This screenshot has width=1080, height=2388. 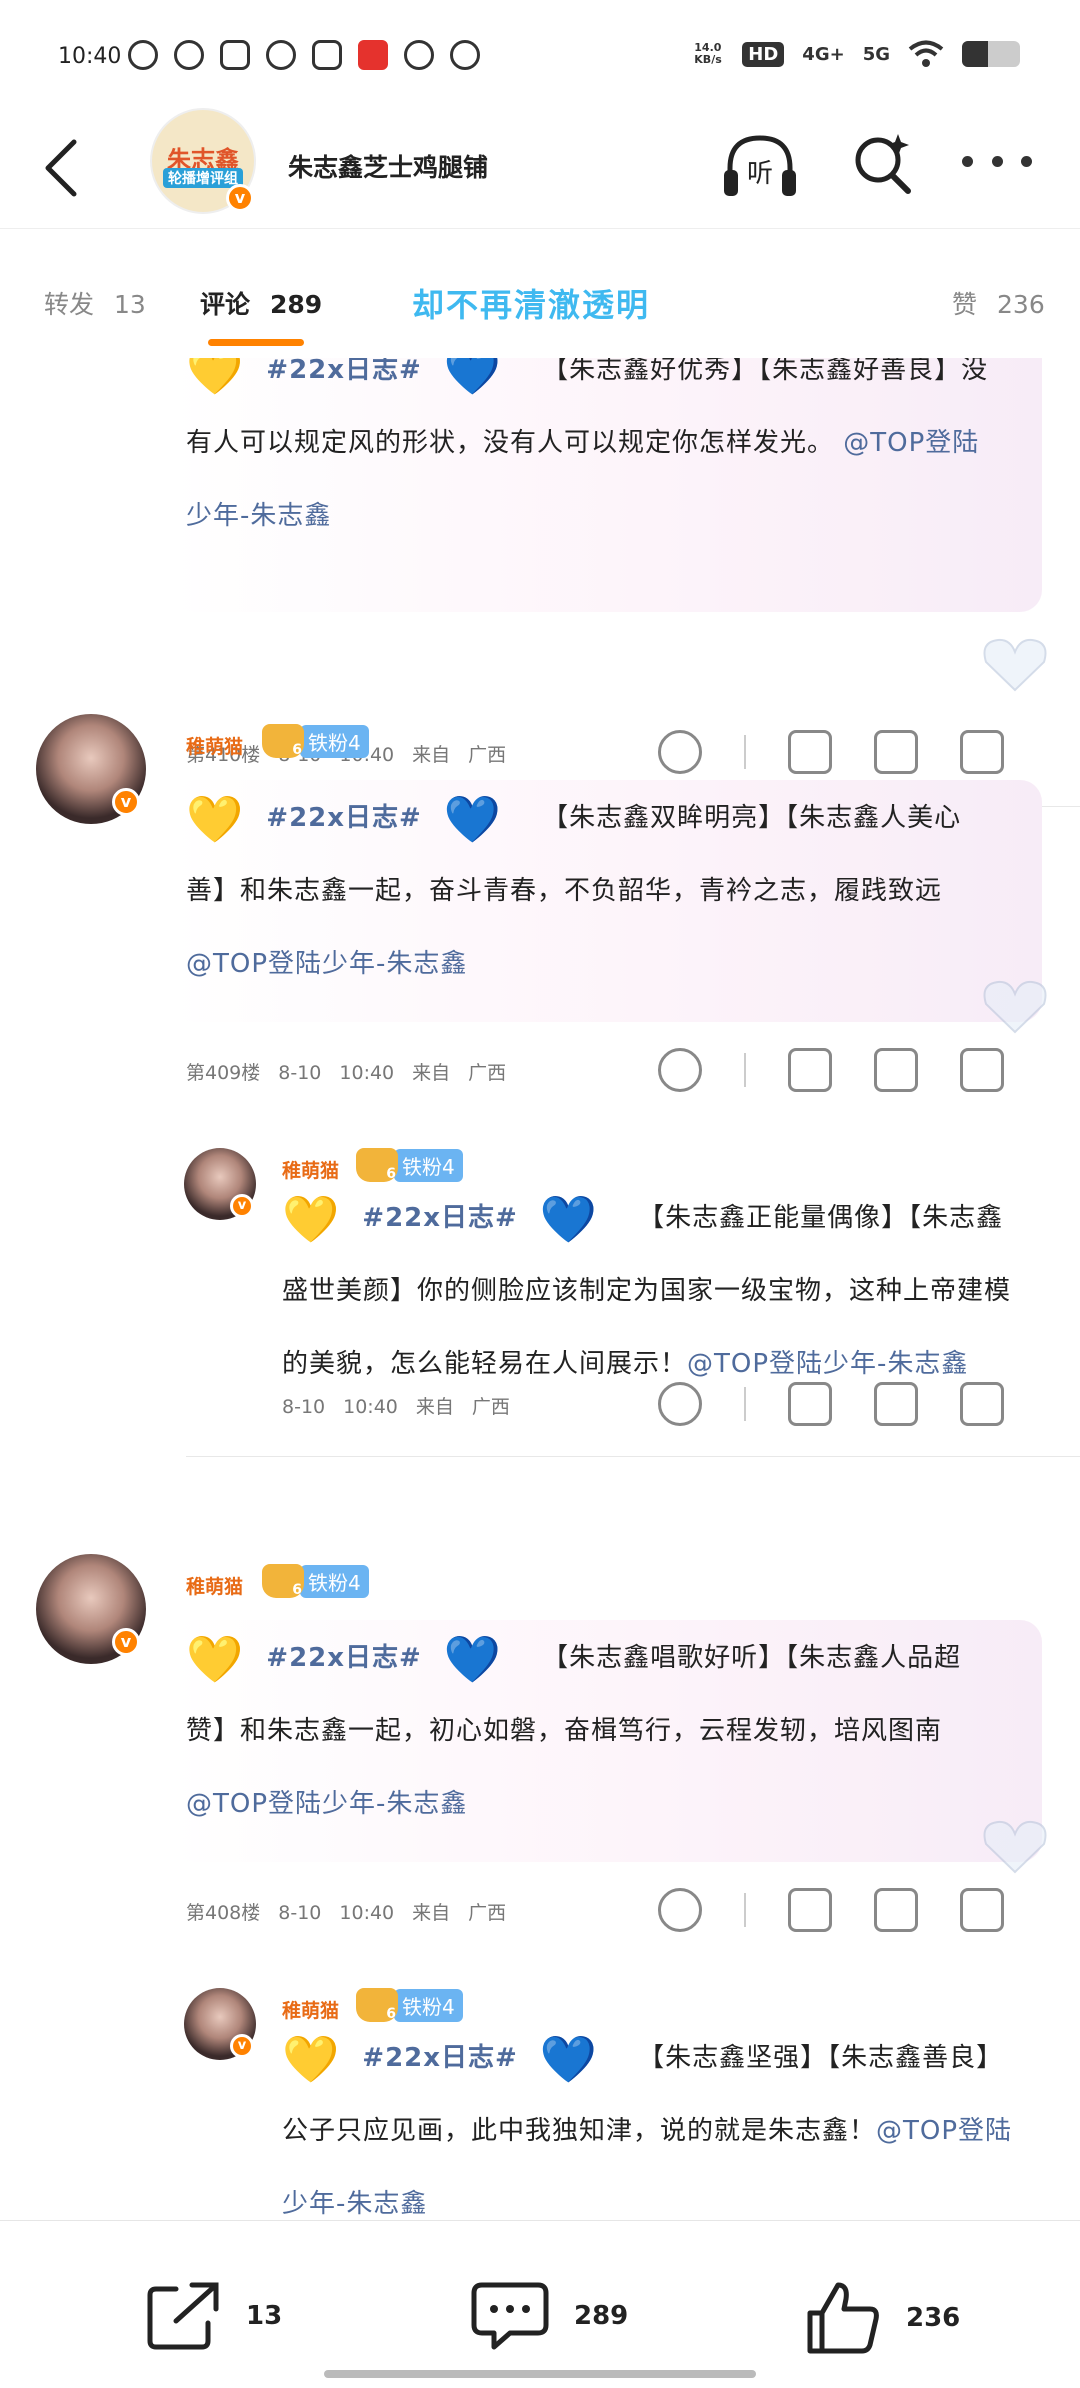 I want to click on listen-icon: 听, so click(x=760, y=166).